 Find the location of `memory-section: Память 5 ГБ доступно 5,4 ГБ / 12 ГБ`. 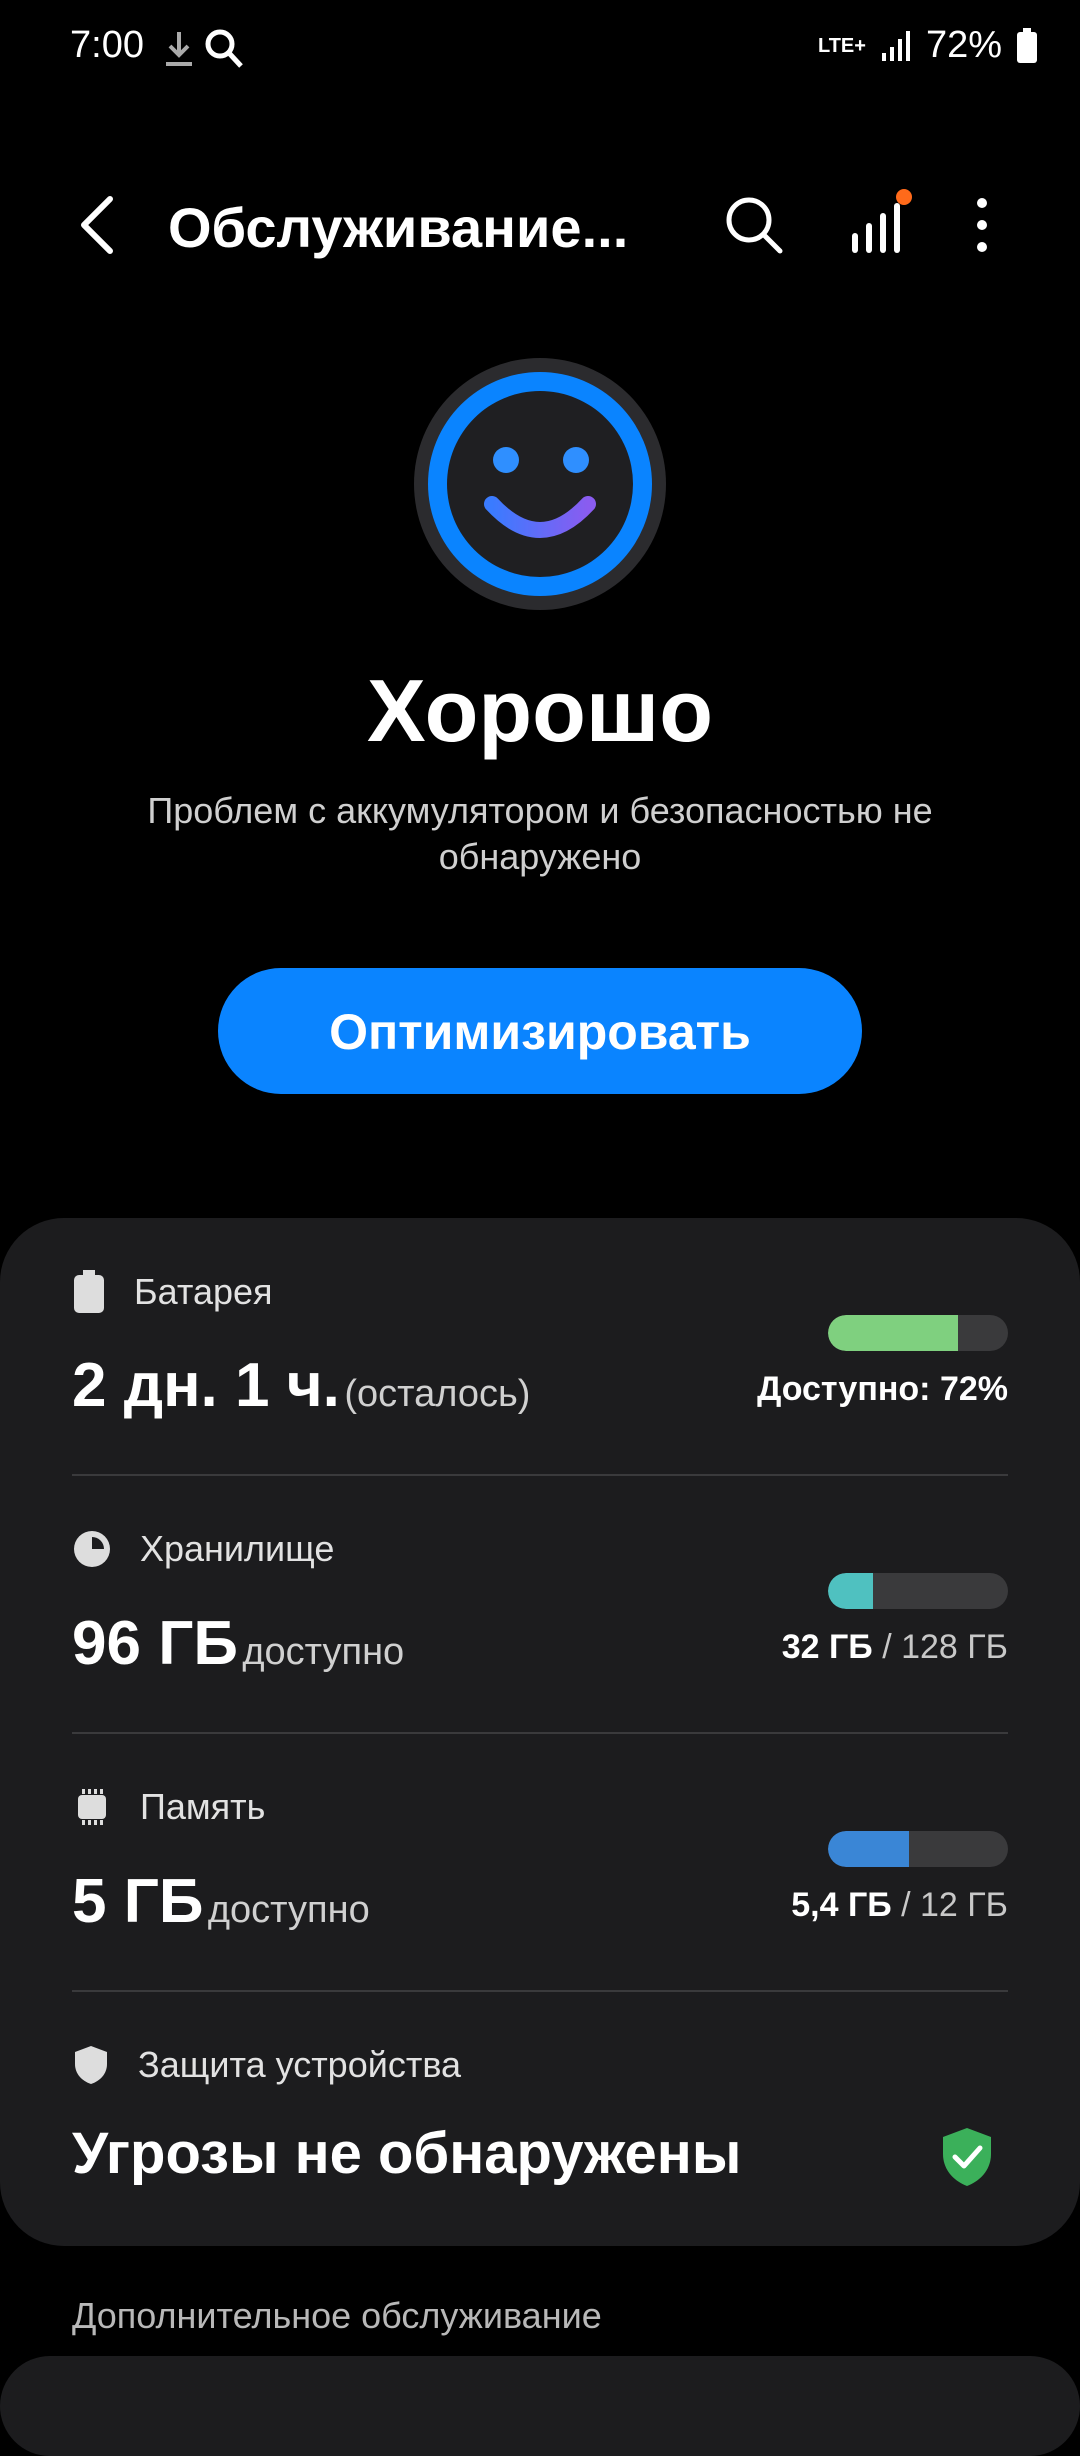

memory-section: Память 5 ГБ доступно 5,4 ГБ / 12 ГБ is located at coordinates (540, 1871).